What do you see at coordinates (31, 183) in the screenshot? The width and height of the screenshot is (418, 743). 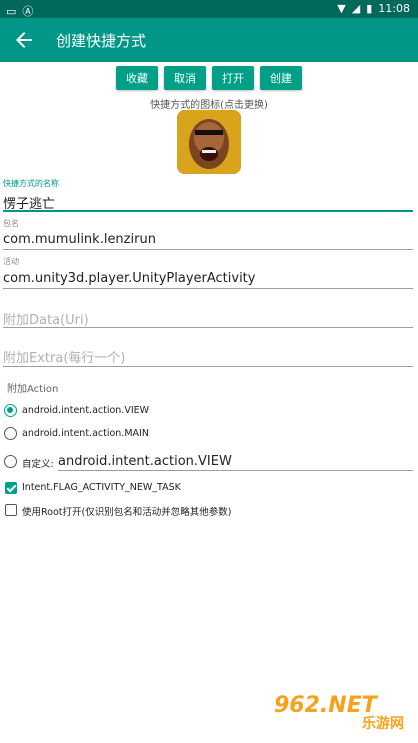 I see `shortcut-name-label: 快捷方式的名称` at bounding box center [31, 183].